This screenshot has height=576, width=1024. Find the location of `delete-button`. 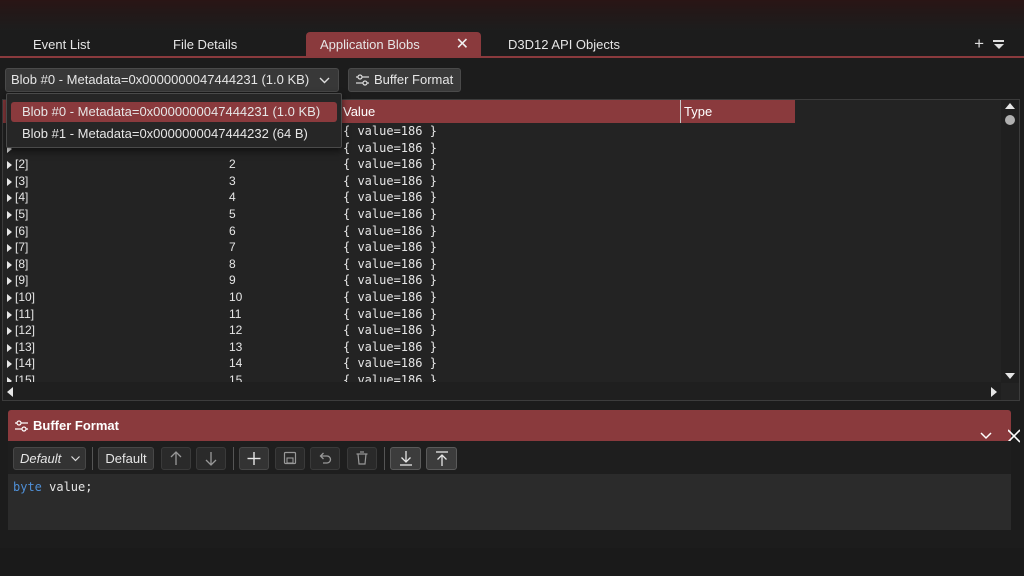

delete-button is located at coordinates (362, 458).